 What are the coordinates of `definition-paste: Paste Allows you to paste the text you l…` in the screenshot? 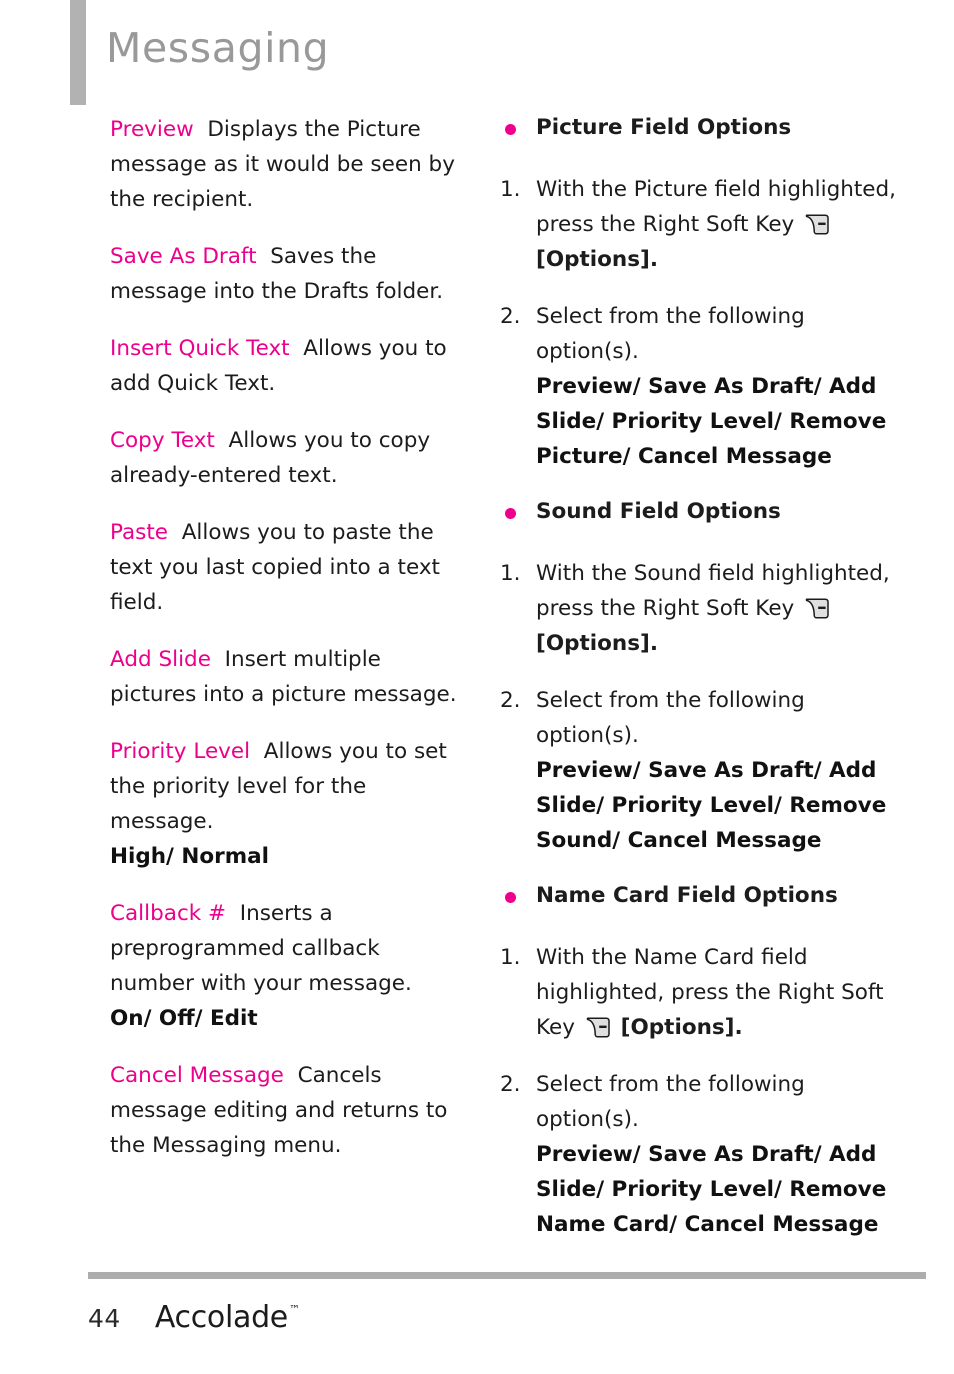 It's located at (286, 567).